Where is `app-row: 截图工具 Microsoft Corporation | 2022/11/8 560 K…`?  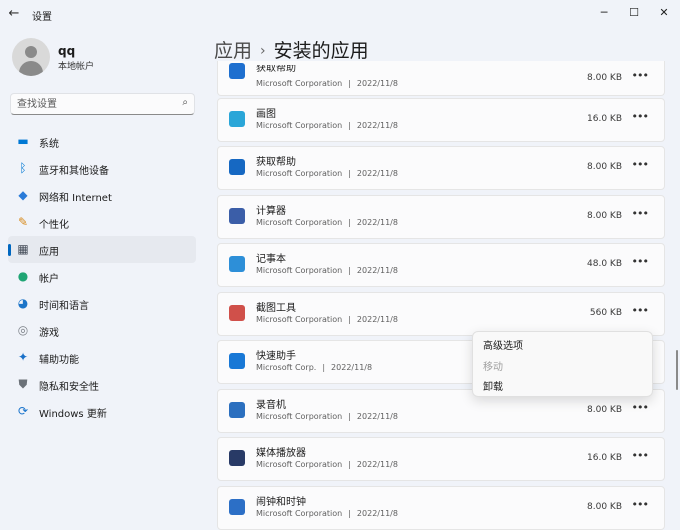
app-row: 截图工具 Microsoft Corporation | 2022/11/8 560 K… is located at coordinates (441, 314).